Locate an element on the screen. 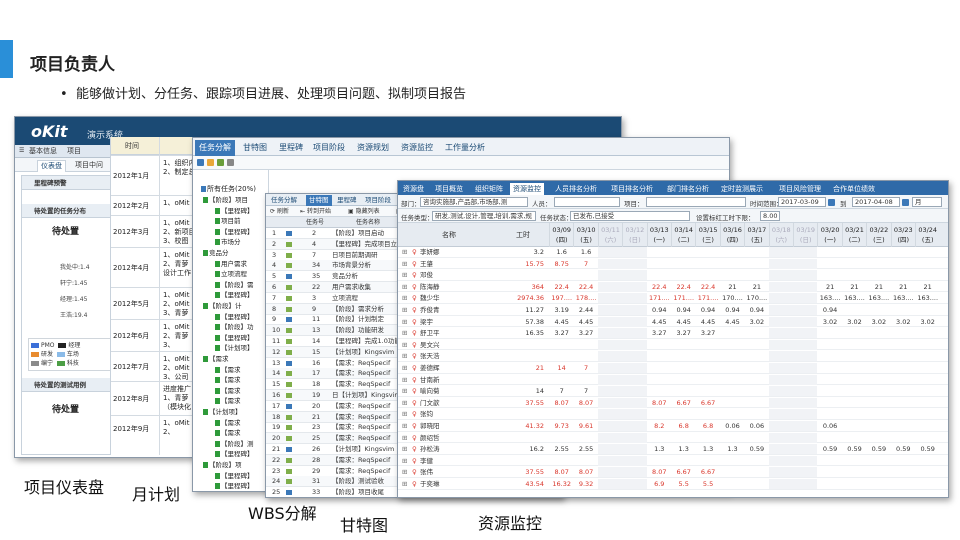  resource-tab: 定时监测展示 is located at coordinates (742, 189).